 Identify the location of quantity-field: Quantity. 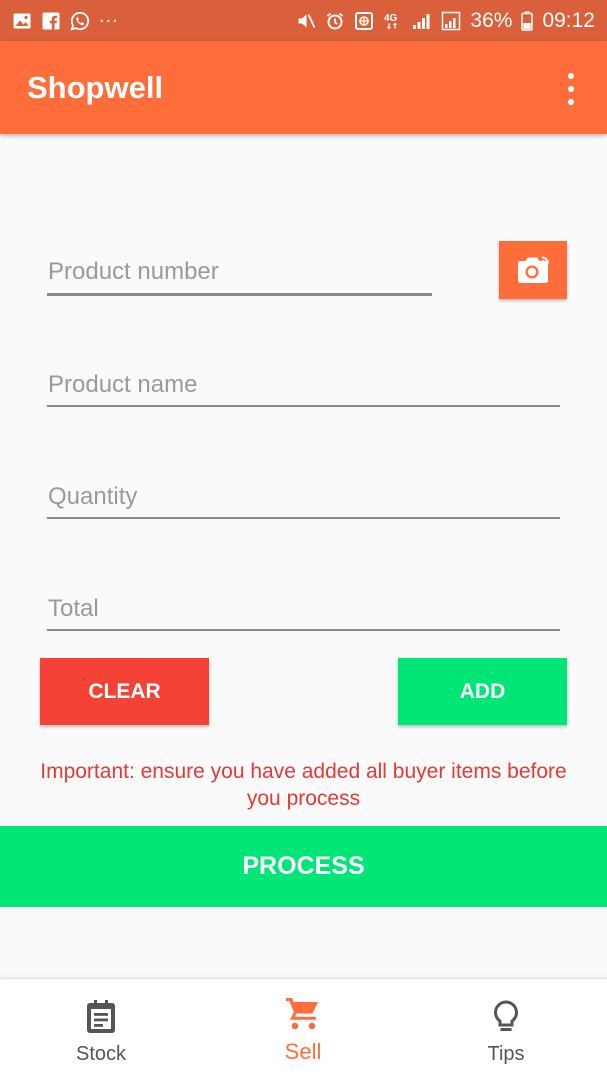
(303, 498).